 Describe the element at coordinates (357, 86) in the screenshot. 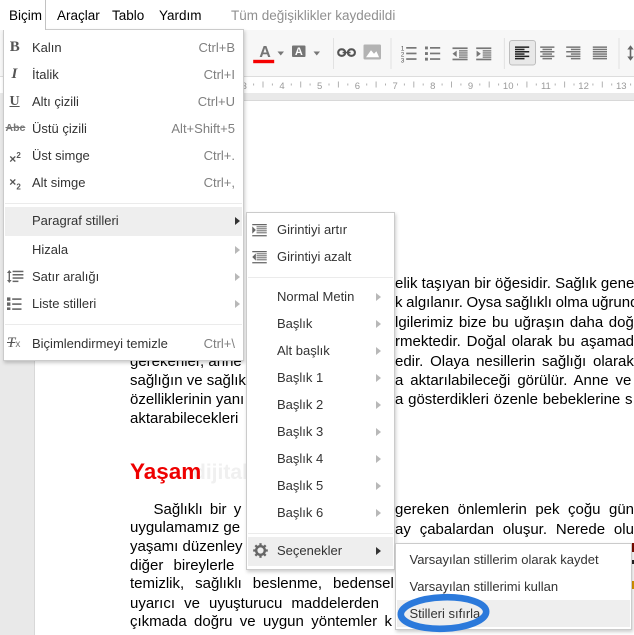

I see `svg-text: 6` at that location.